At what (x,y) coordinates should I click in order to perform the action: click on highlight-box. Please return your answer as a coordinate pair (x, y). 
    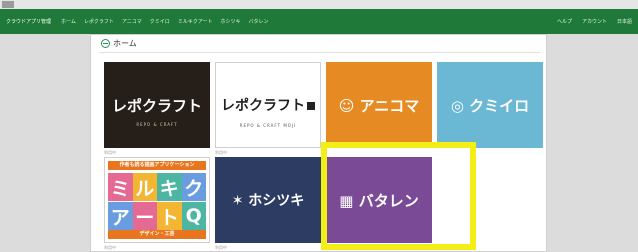
    Looking at the image, I should click on (398, 196).